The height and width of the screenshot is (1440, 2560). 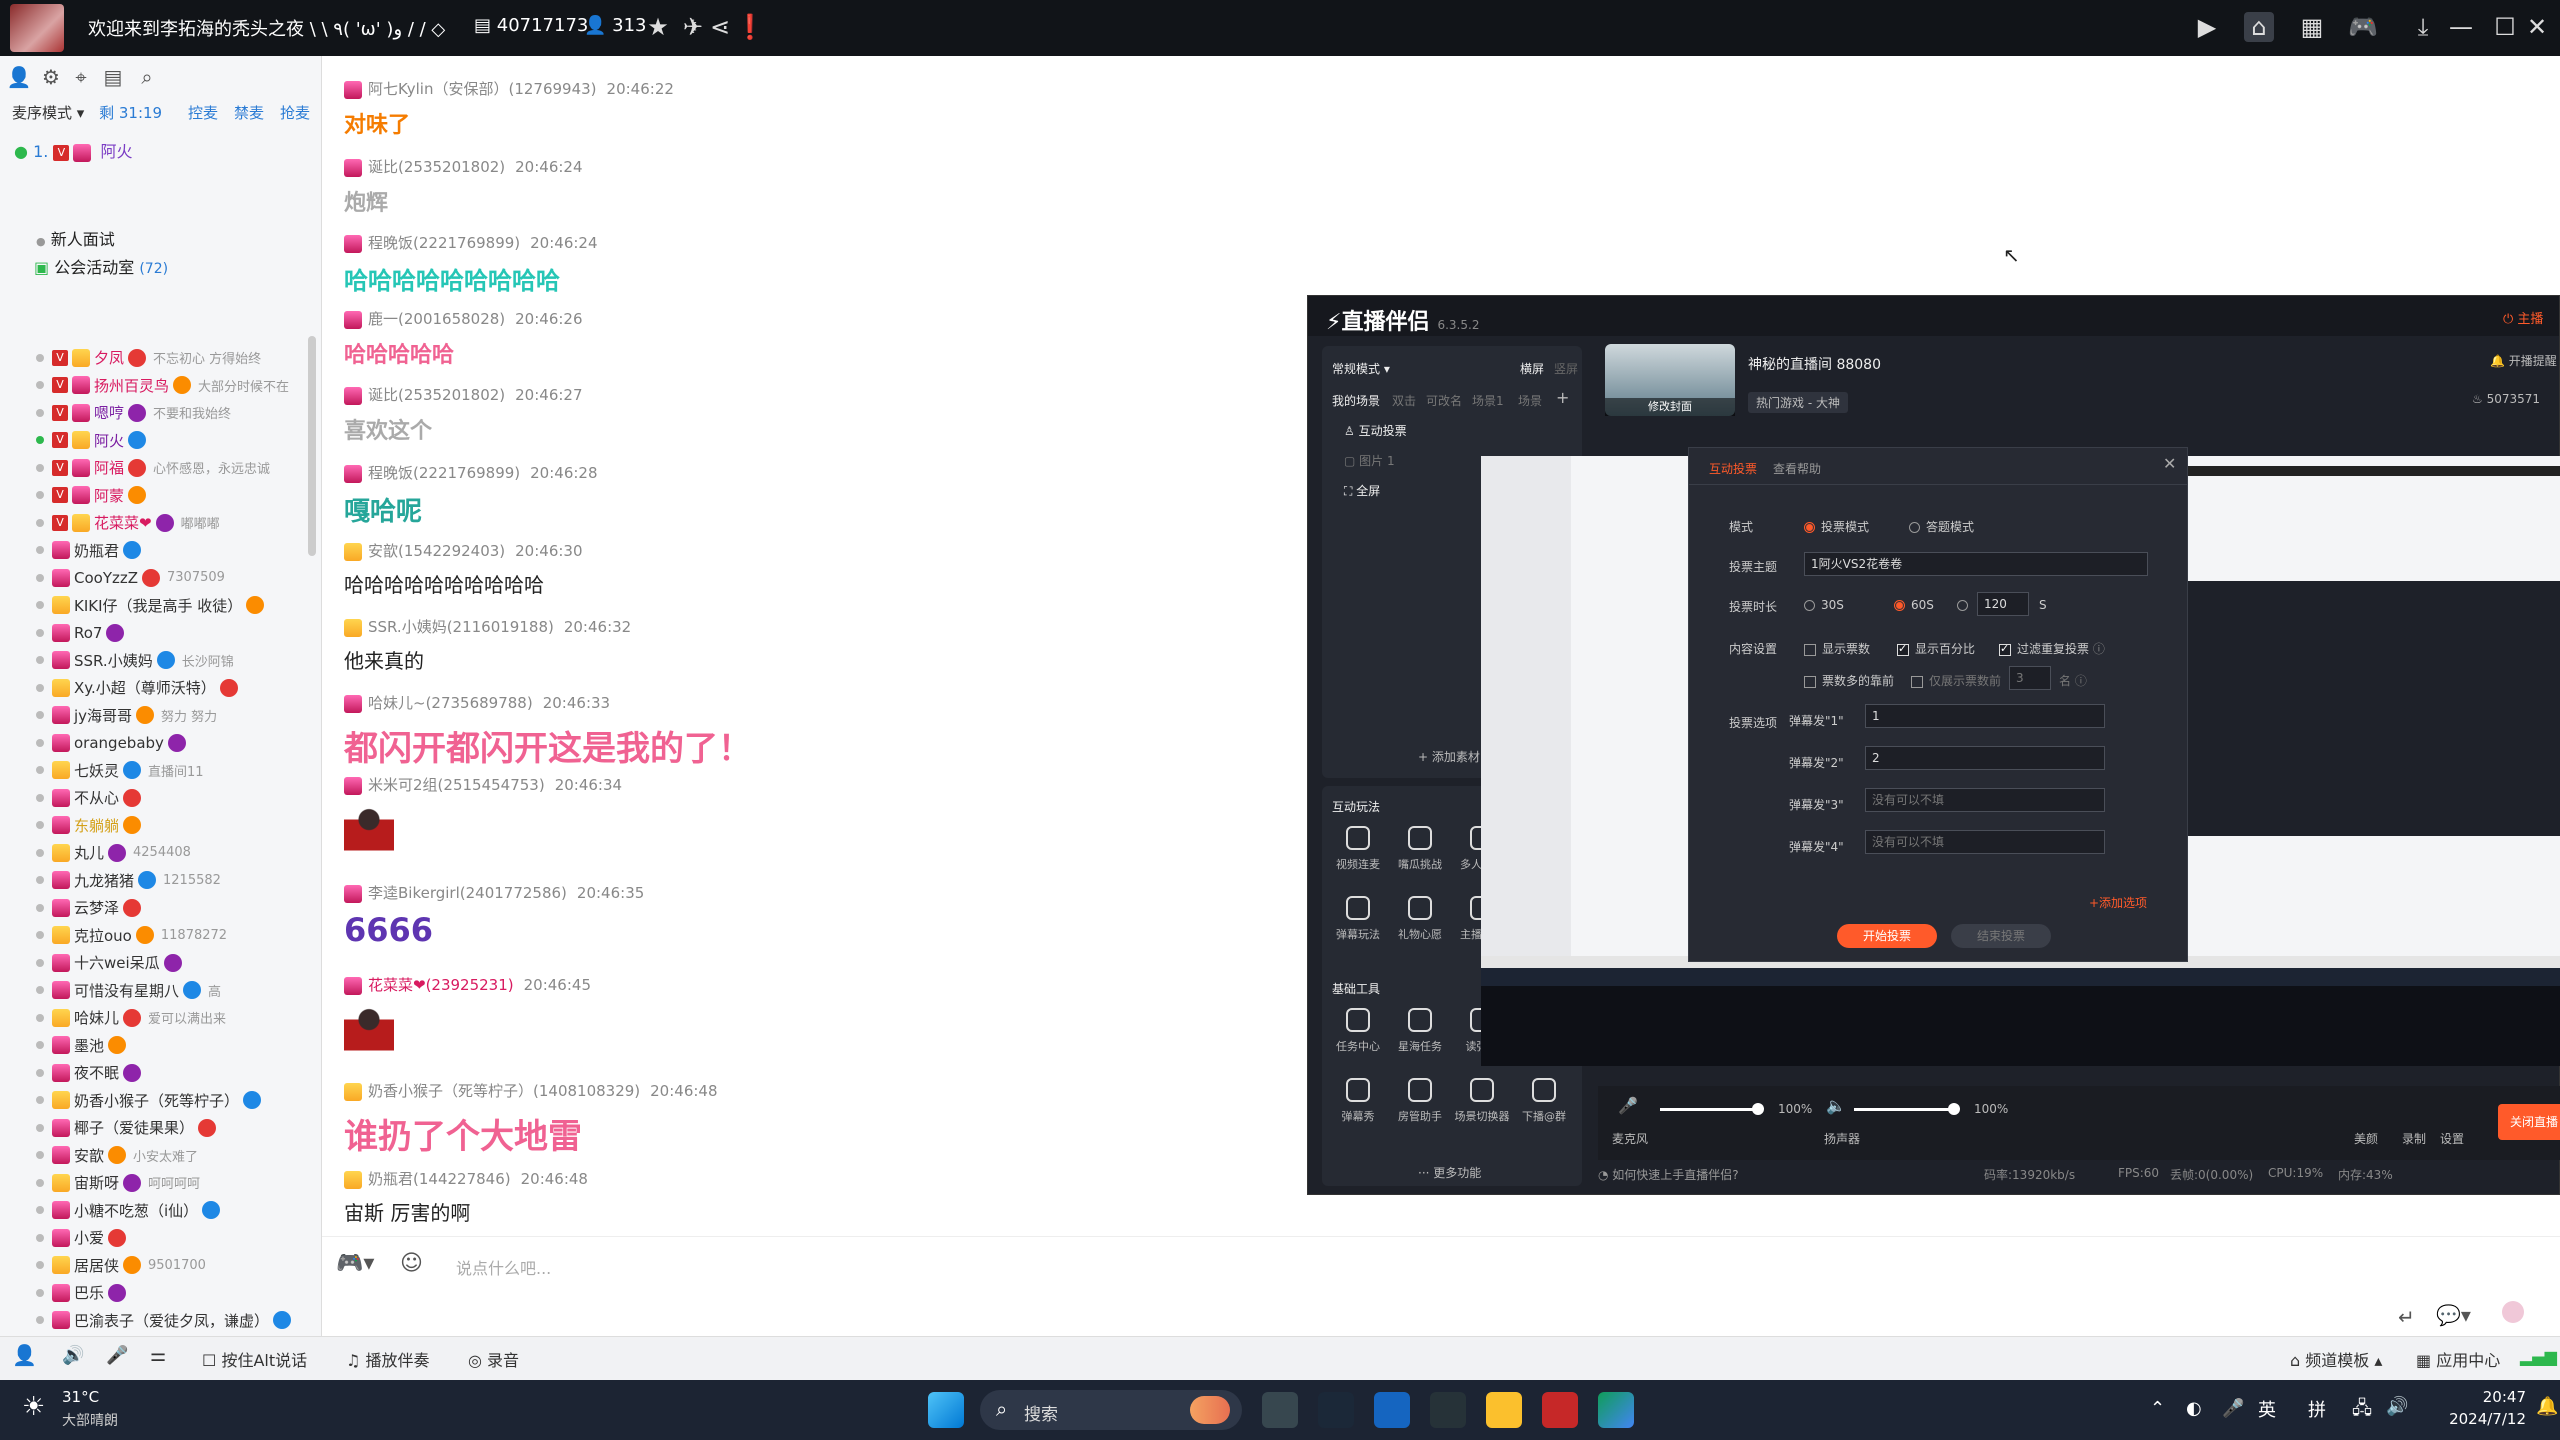 I want to click on host-label: ⏻ 主播, so click(x=2523, y=317).